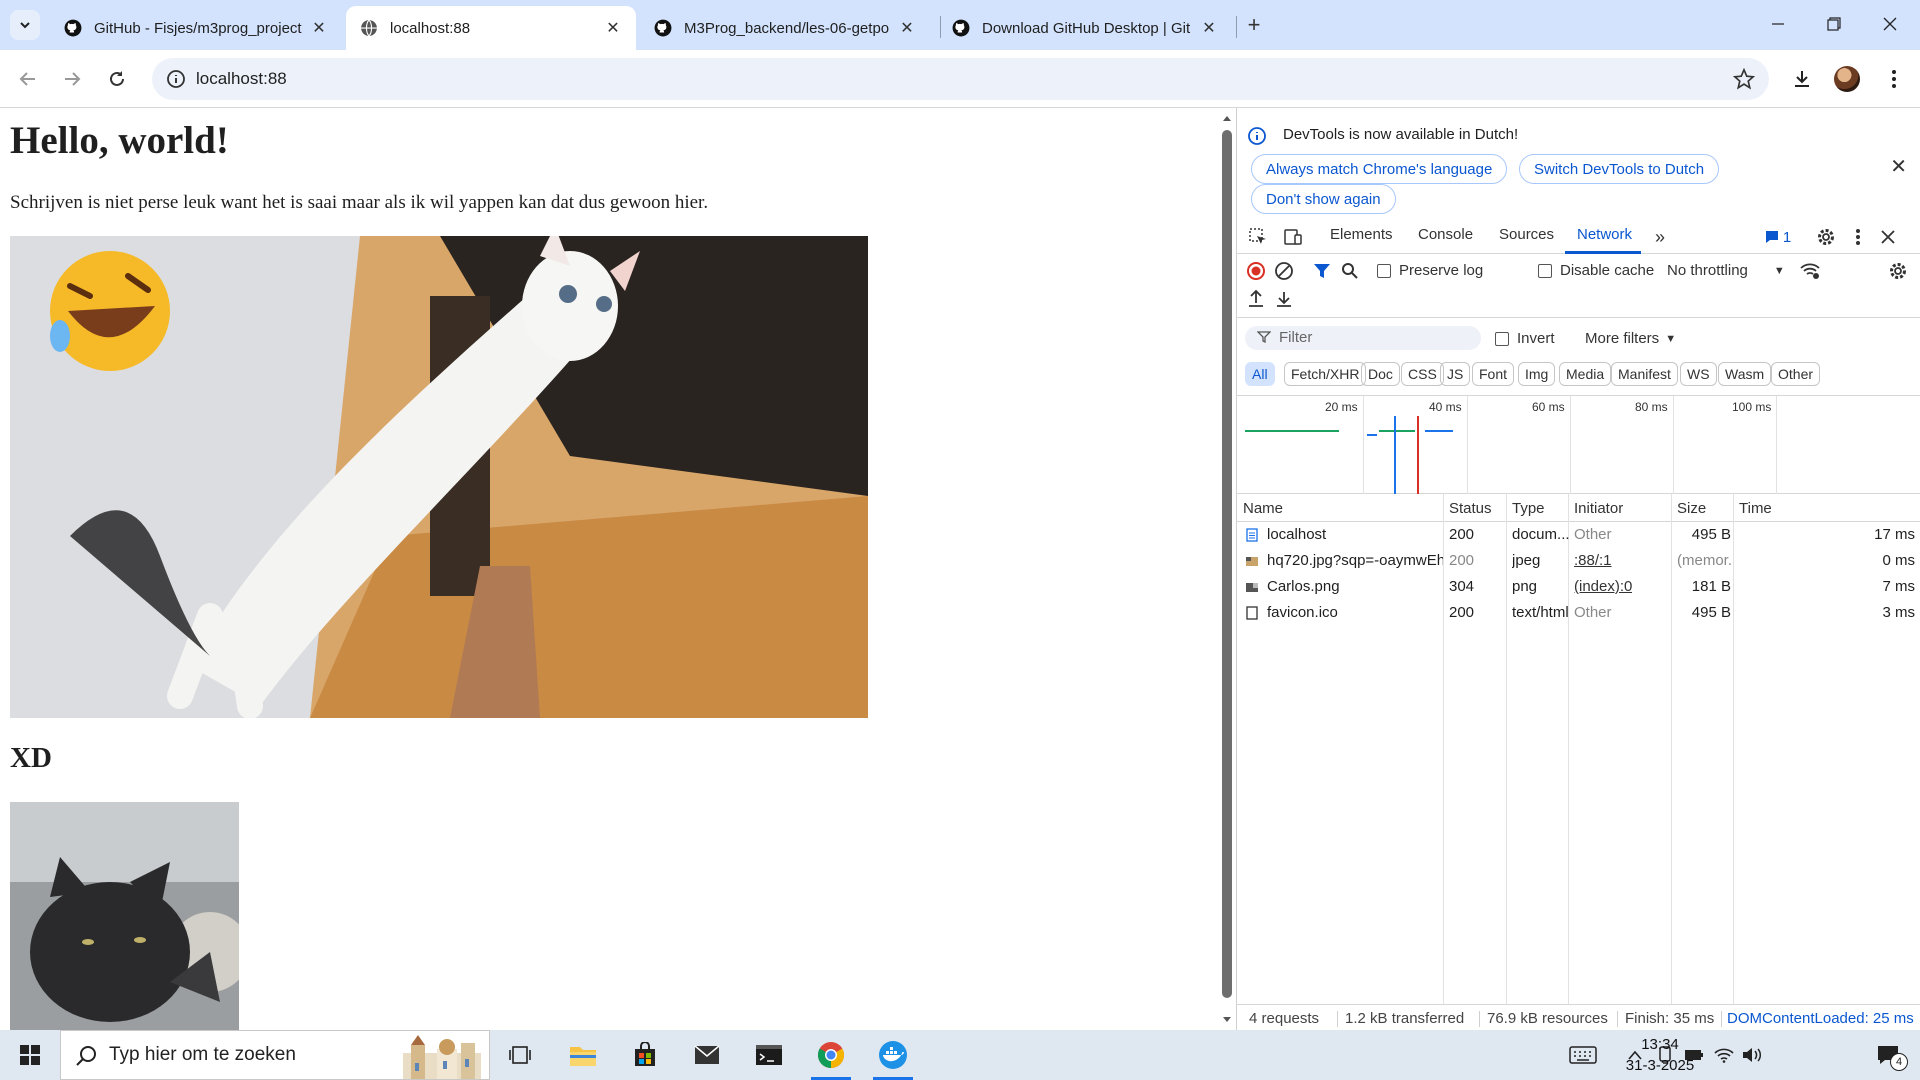 The width and height of the screenshot is (1920, 1080). I want to click on restore-button, so click(1834, 24).